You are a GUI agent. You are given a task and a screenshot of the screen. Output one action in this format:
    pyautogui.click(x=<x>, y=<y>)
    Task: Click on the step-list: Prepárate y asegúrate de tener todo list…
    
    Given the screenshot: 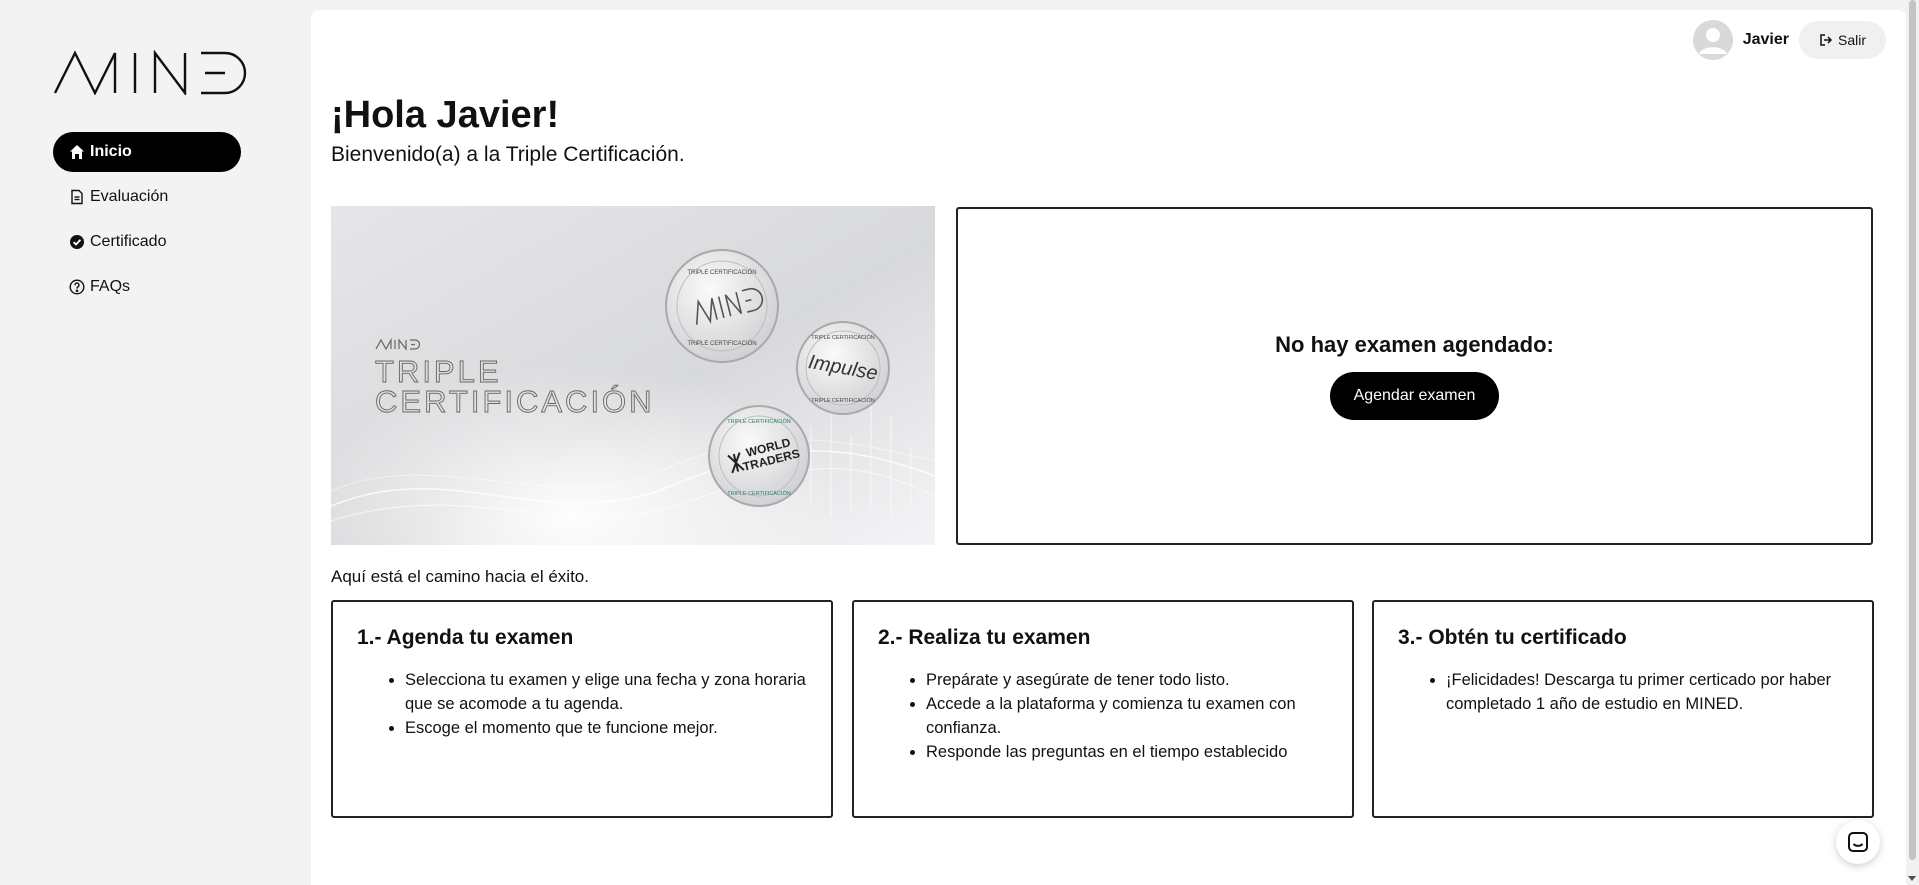 What is the action you would take?
    pyautogui.click(x=1103, y=716)
    